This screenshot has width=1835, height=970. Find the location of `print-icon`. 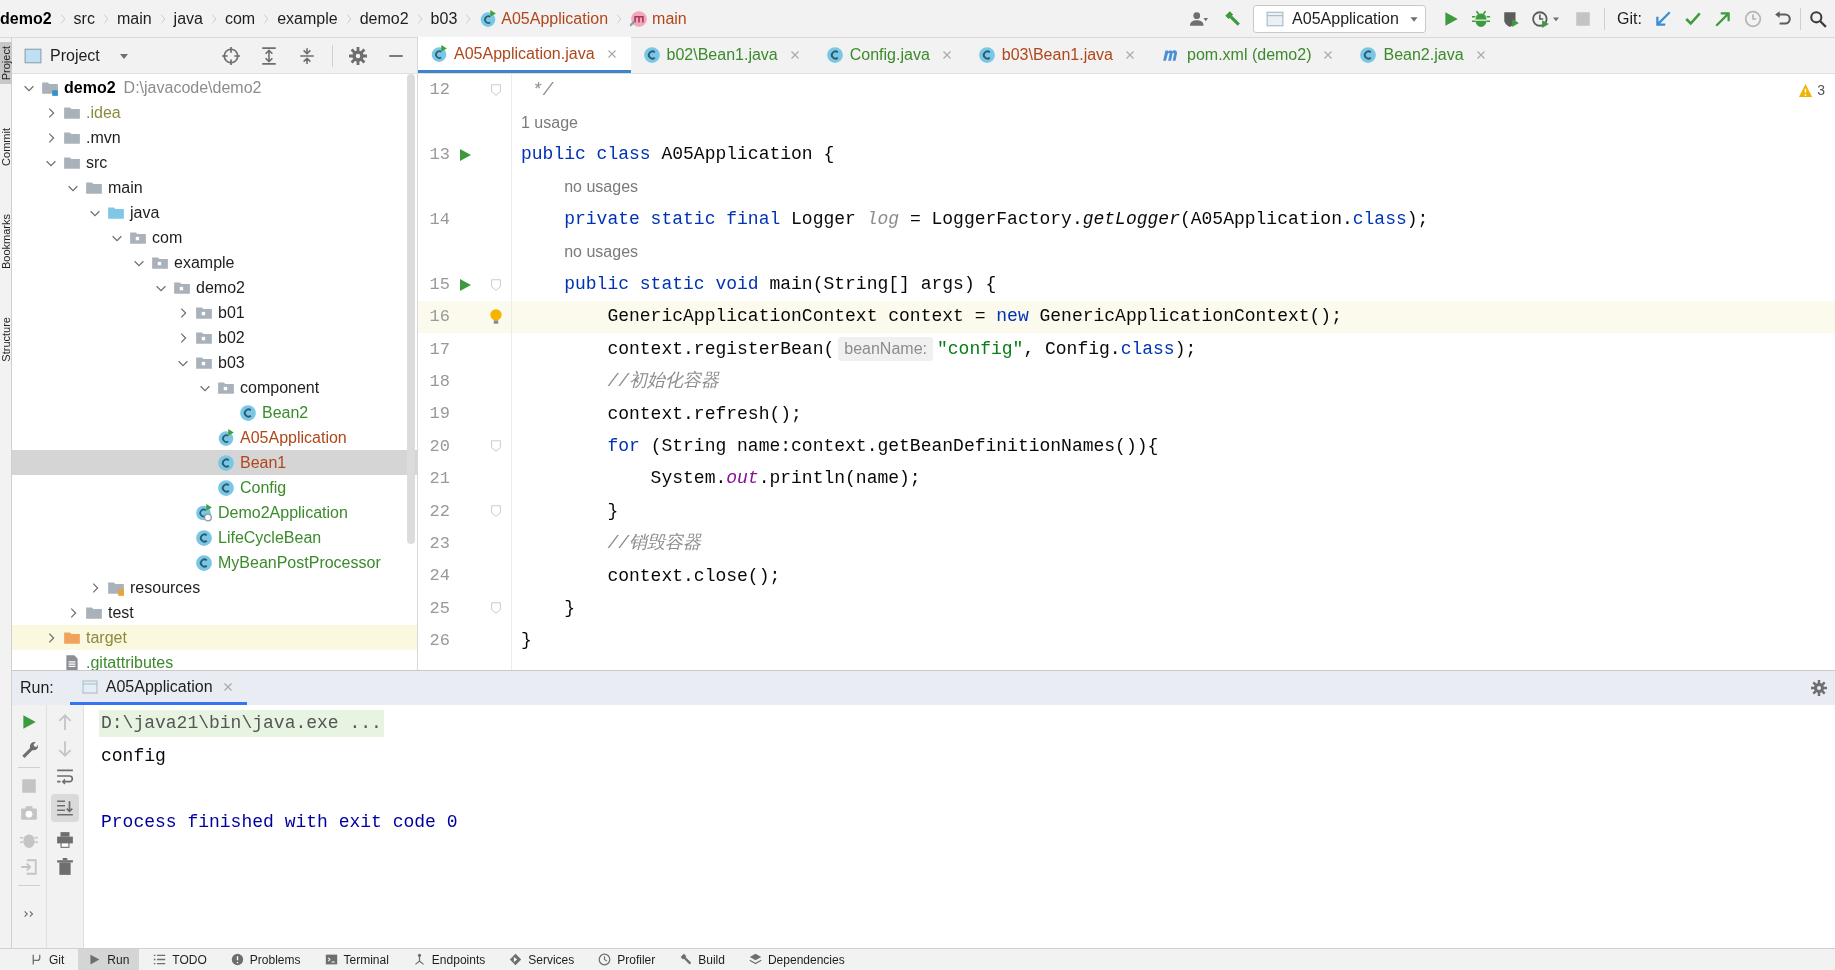

print-icon is located at coordinates (65, 840).